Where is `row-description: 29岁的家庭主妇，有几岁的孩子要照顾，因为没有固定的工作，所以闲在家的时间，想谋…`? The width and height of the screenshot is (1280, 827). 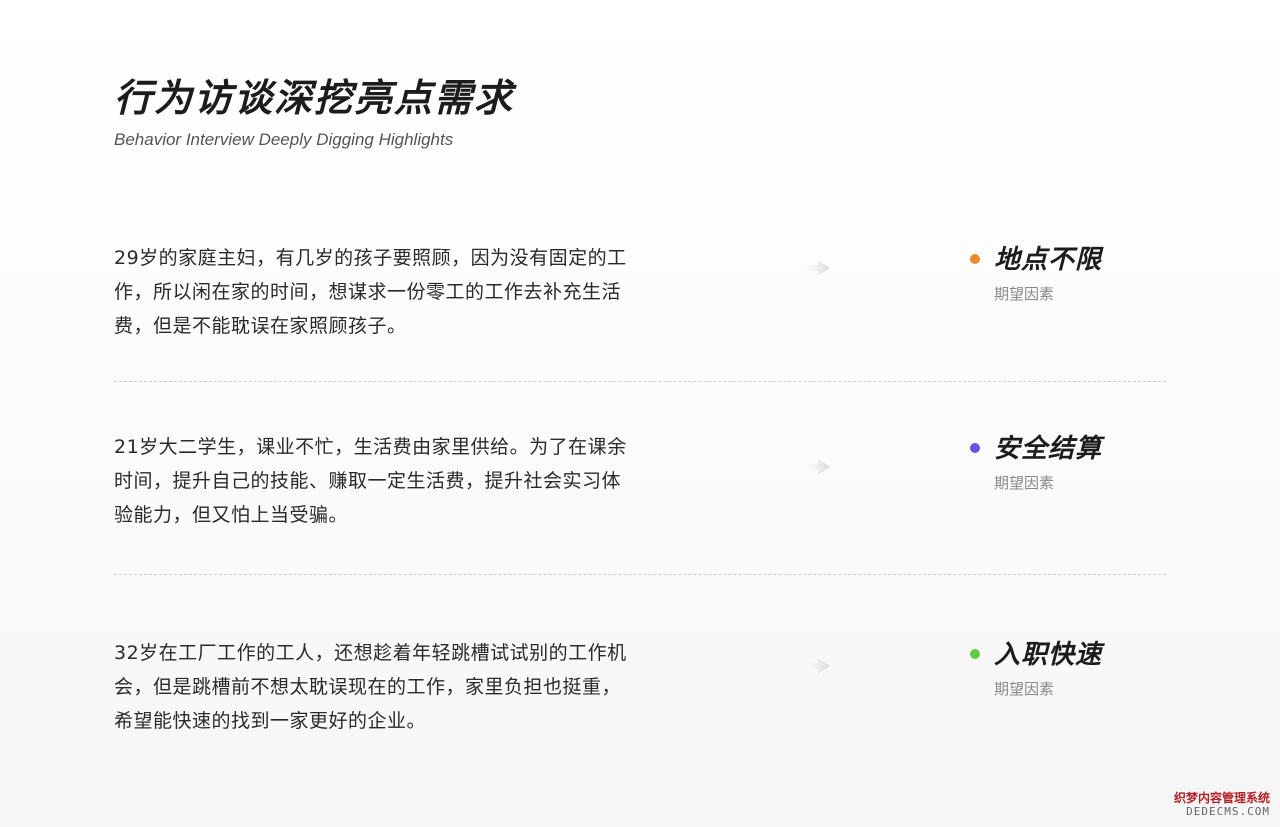 row-description: 29岁的家庭主妇，有几岁的孩子要照顾，因为没有固定的工作，所以闲在家的时间，想谋… is located at coordinates (370, 292).